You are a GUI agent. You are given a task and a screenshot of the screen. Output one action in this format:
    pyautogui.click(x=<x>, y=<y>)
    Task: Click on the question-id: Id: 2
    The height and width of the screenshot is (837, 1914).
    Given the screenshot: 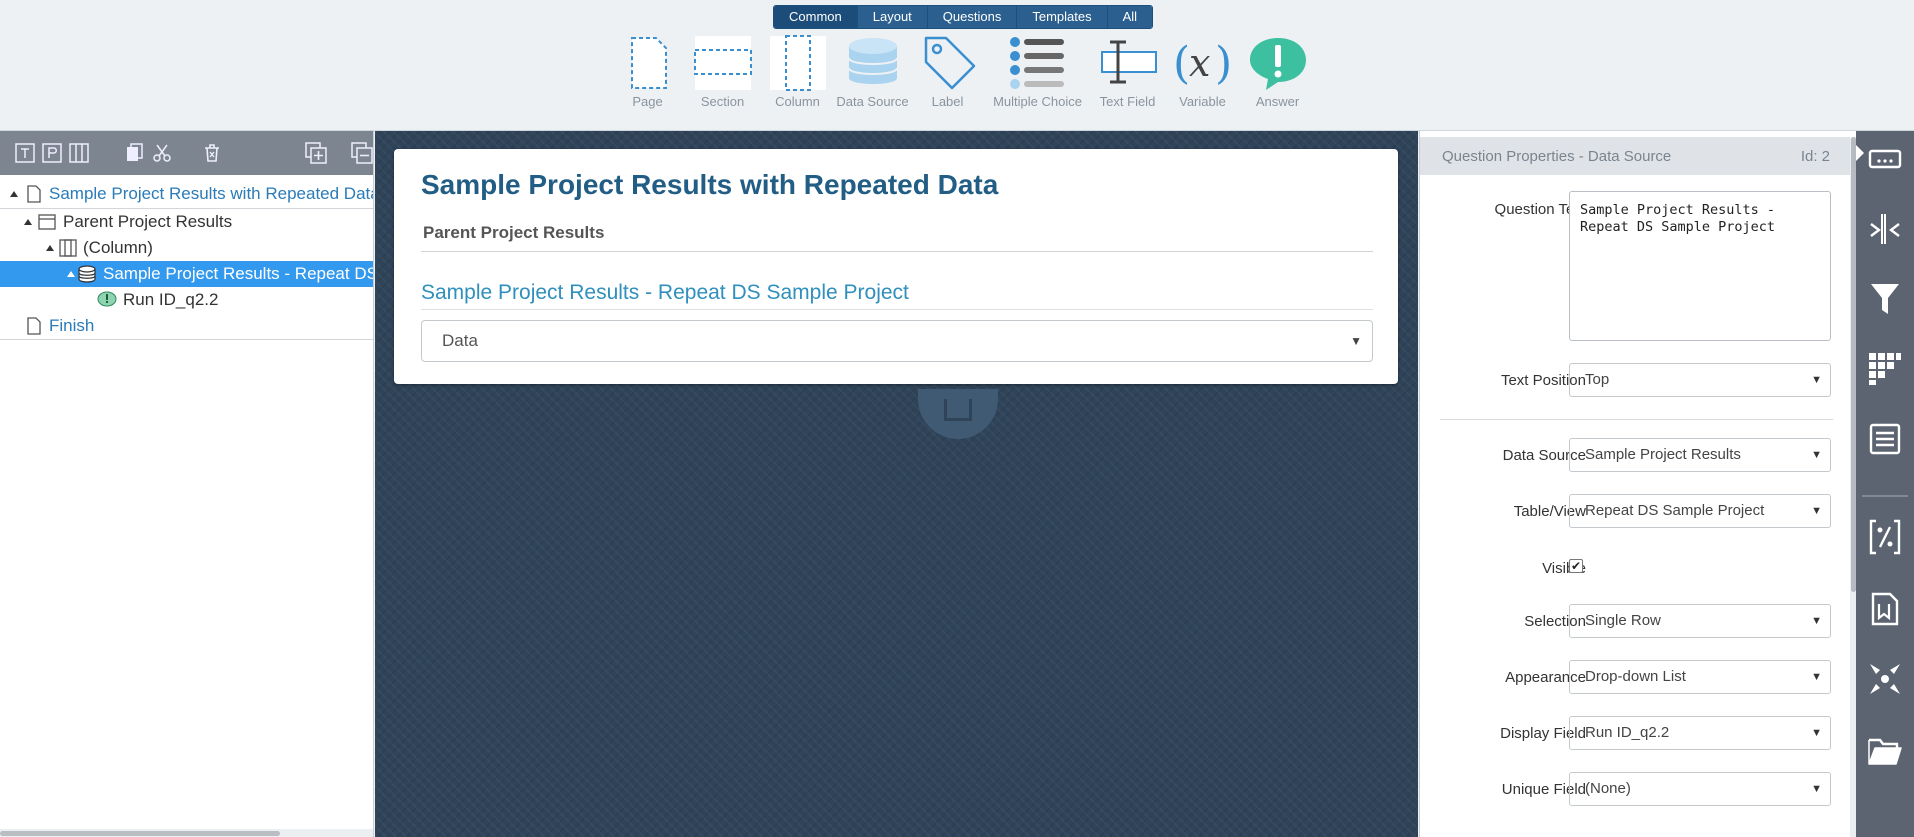 What is the action you would take?
    pyautogui.click(x=1815, y=156)
    